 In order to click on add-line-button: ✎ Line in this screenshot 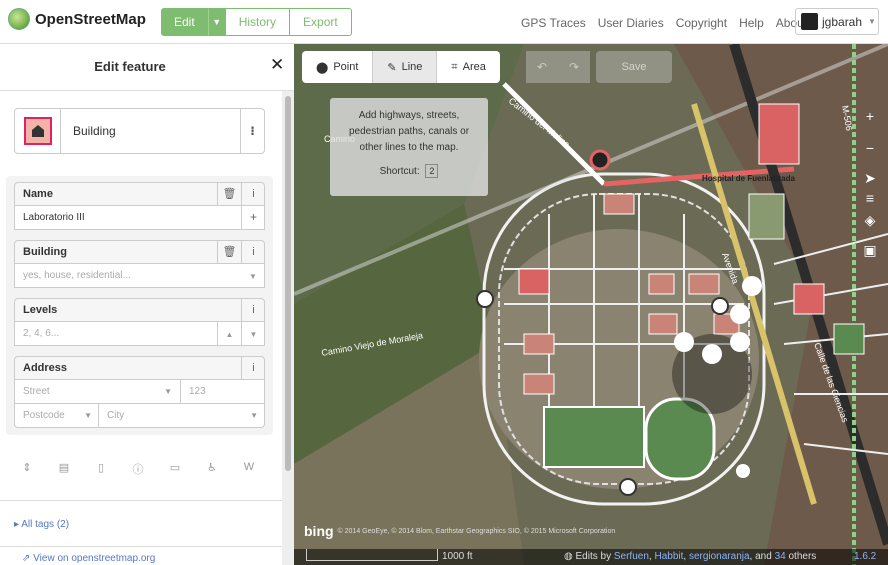, I will do `click(405, 67)`.